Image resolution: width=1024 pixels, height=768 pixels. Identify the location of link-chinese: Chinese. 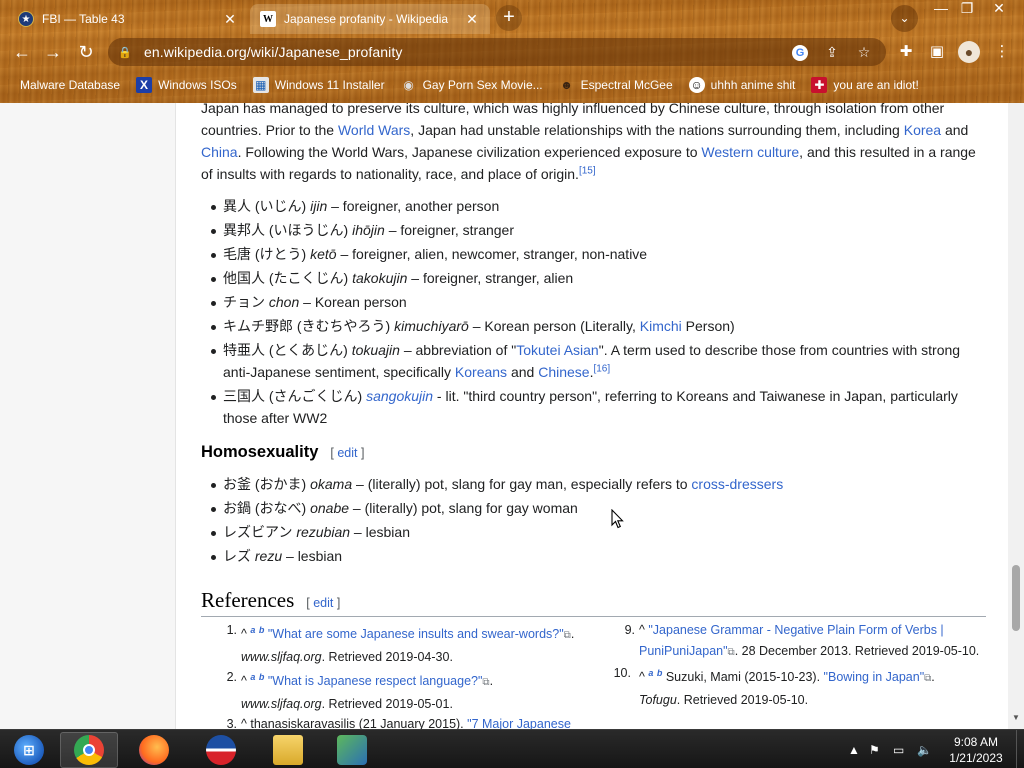
(563, 372).